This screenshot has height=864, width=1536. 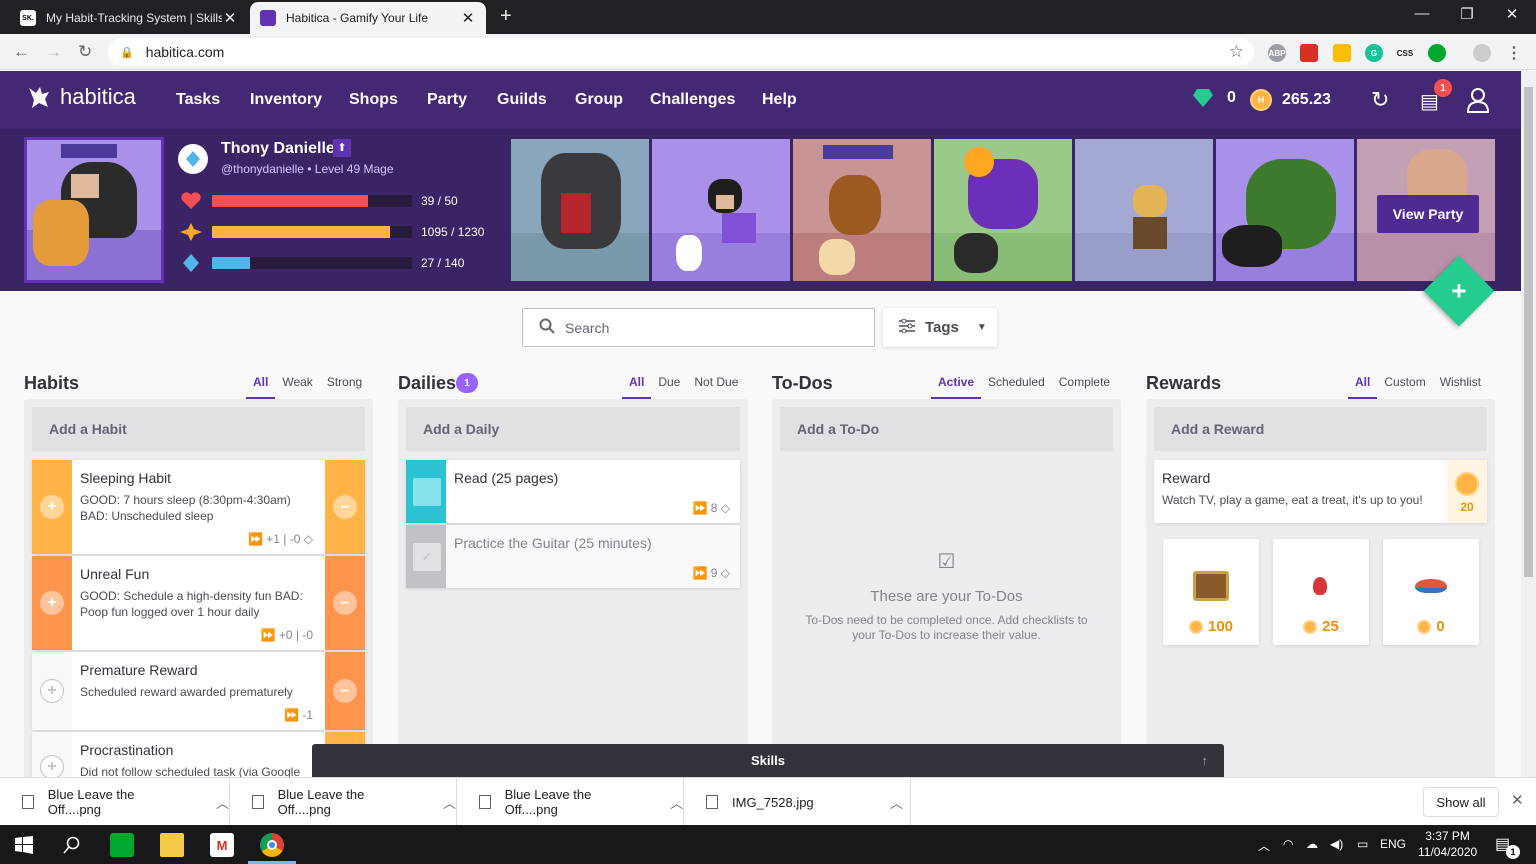 I want to click on filter-custom: Custom, so click(x=1404, y=387).